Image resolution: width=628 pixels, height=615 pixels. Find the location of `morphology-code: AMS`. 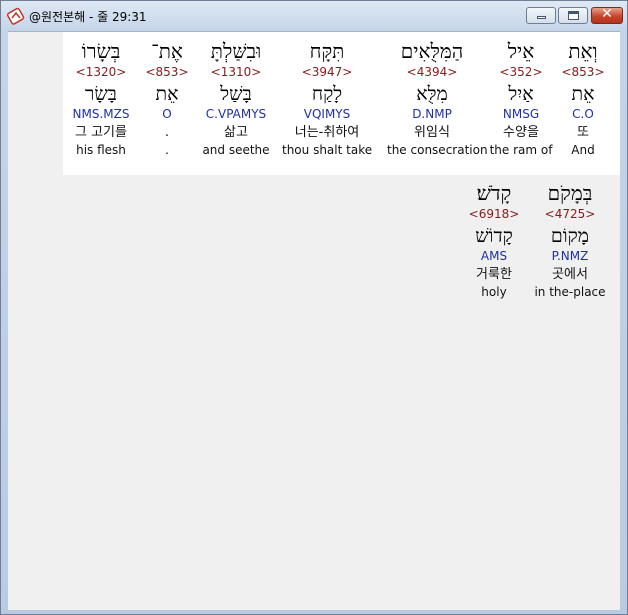

morphology-code: AMS is located at coordinates (494, 256).